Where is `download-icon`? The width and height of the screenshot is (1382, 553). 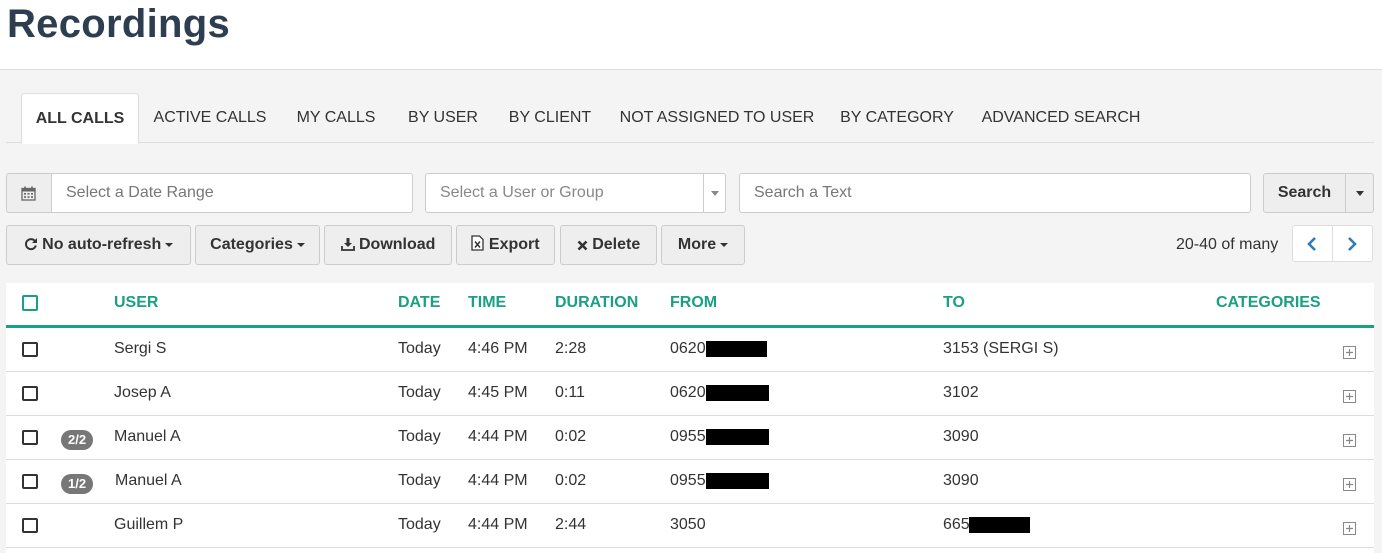
download-icon is located at coordinates (347, 244).